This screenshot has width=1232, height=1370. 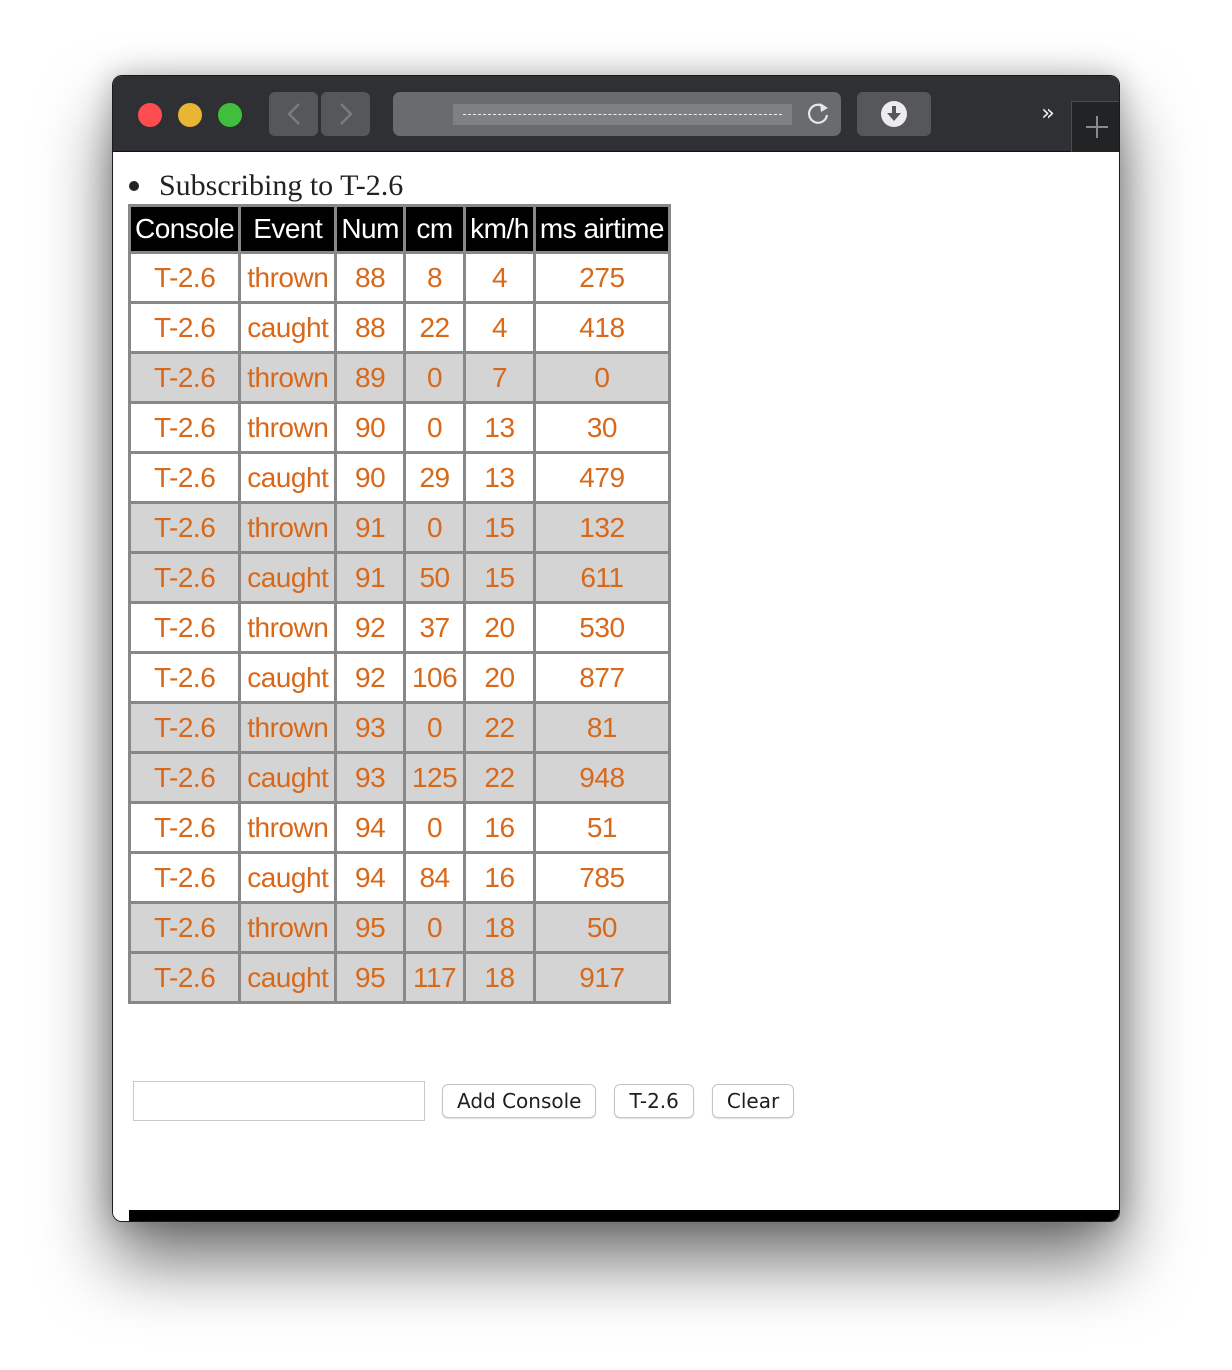 I want to click on cell-cm: 22, so click(x=436, y=329).